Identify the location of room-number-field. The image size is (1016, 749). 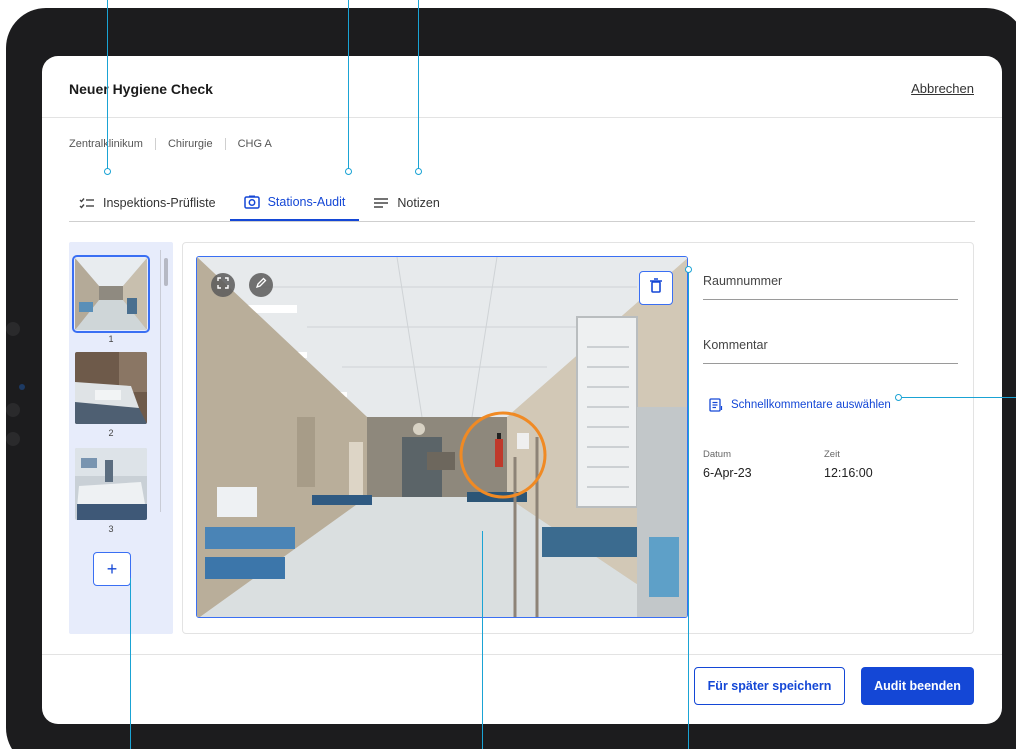
(830, 286).